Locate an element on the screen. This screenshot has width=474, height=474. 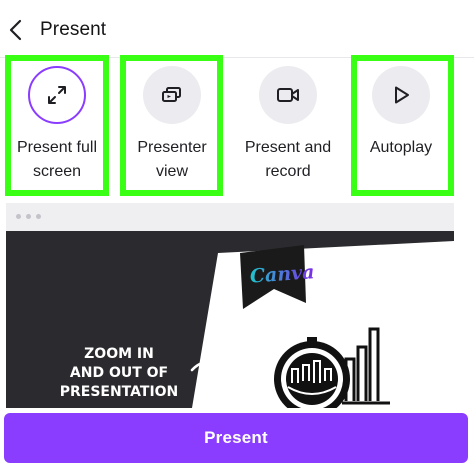
preview-window-bar is located at coordinates (230, 217).